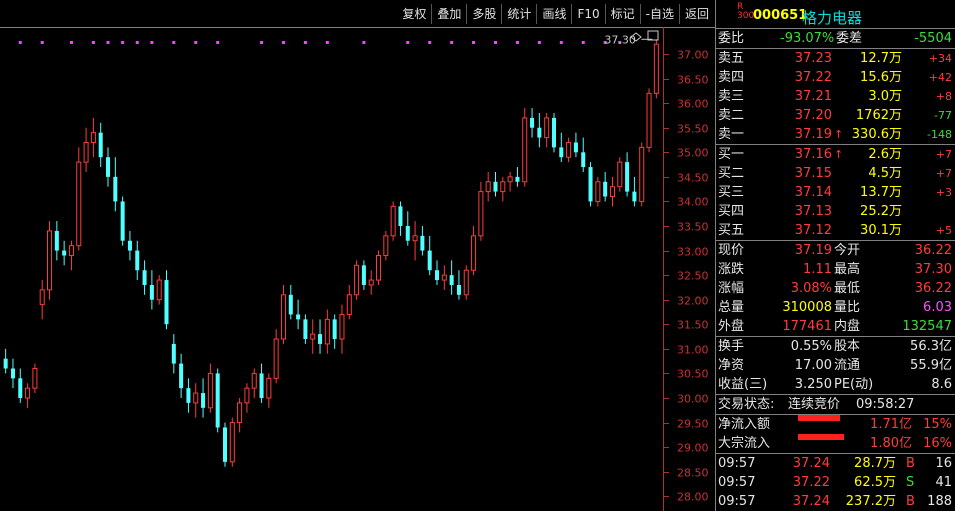 Image resolution: width=955 pixels, height=511 pixels. What do you see at coordinates (653, 35) in the screenshot?
I see `expand-icon` at bounding box center [653, 35].